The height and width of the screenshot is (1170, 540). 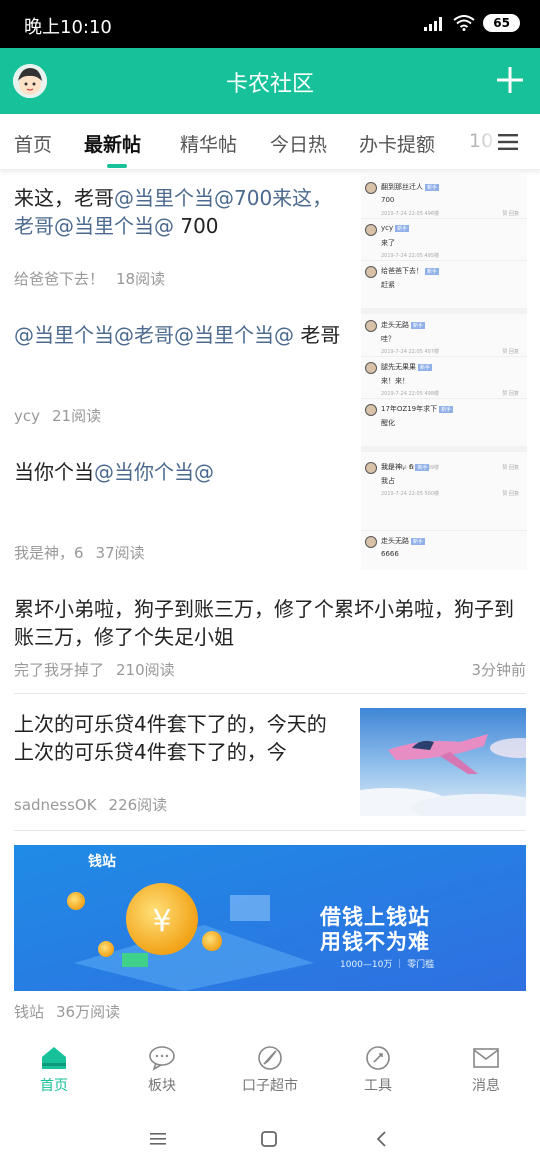 What do you see at coordinates (388, 339) in the screenshot?
I see `thumb-text: 哇？` at bounding box center [388, 339].